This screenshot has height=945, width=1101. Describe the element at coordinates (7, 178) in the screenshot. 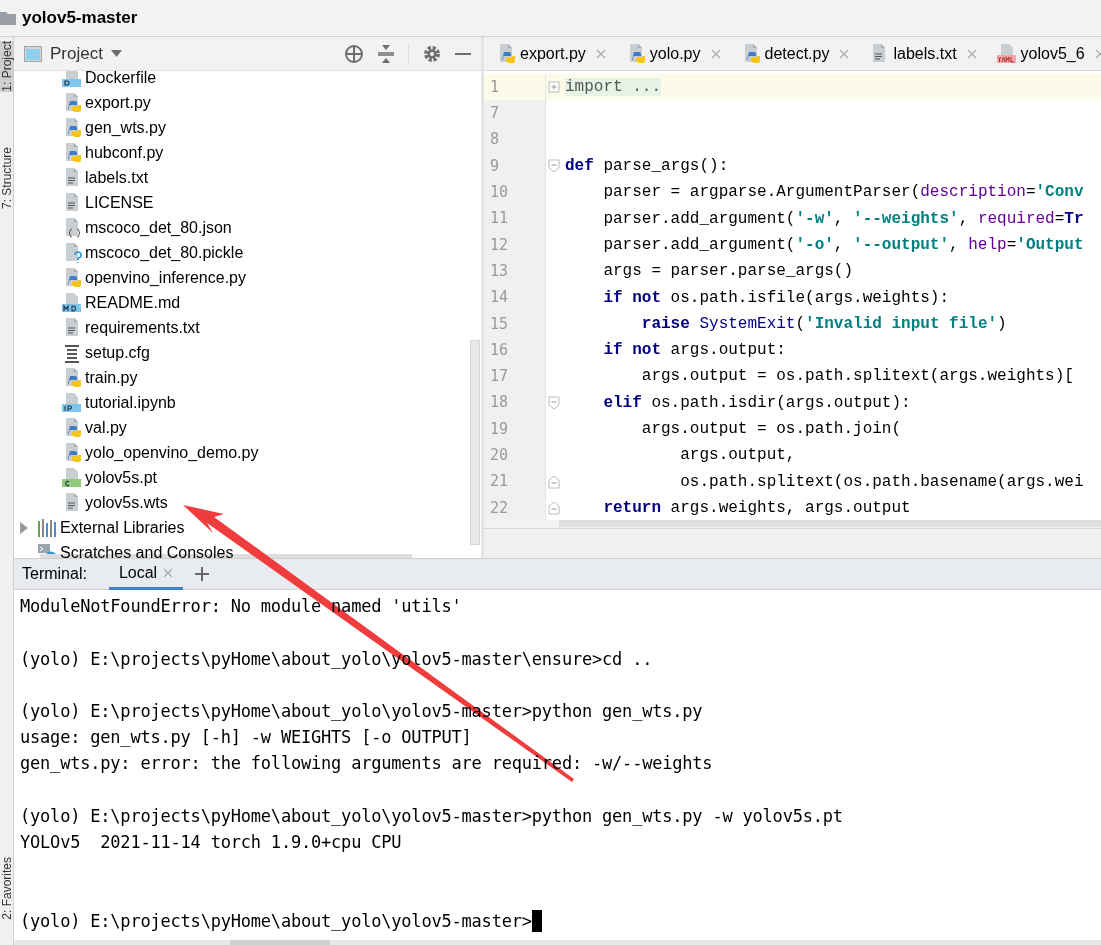

I see `tool-window-tab: 7: Structure` at that location.